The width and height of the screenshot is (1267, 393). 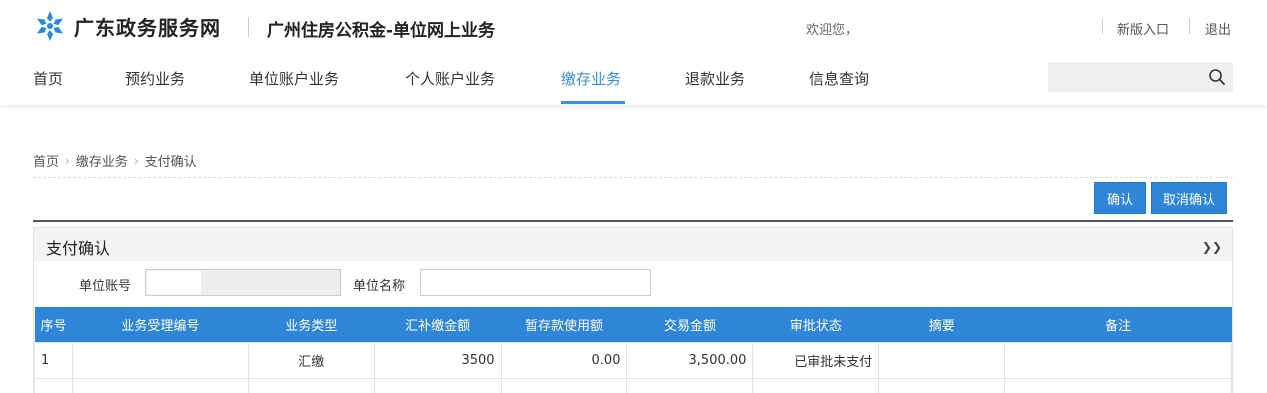 I want to click on nav-item-personal-account: 个人账户业务, so click(x=450, y=78).